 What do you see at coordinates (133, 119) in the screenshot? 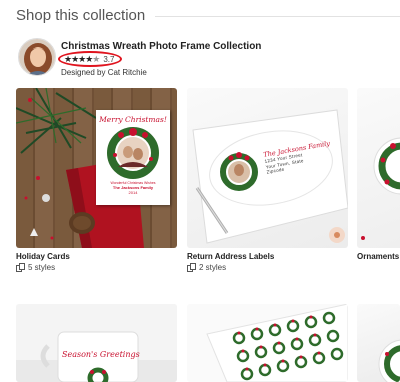
I see `card-greeting: Merry Christmas!` at bounding box center [133, 119].